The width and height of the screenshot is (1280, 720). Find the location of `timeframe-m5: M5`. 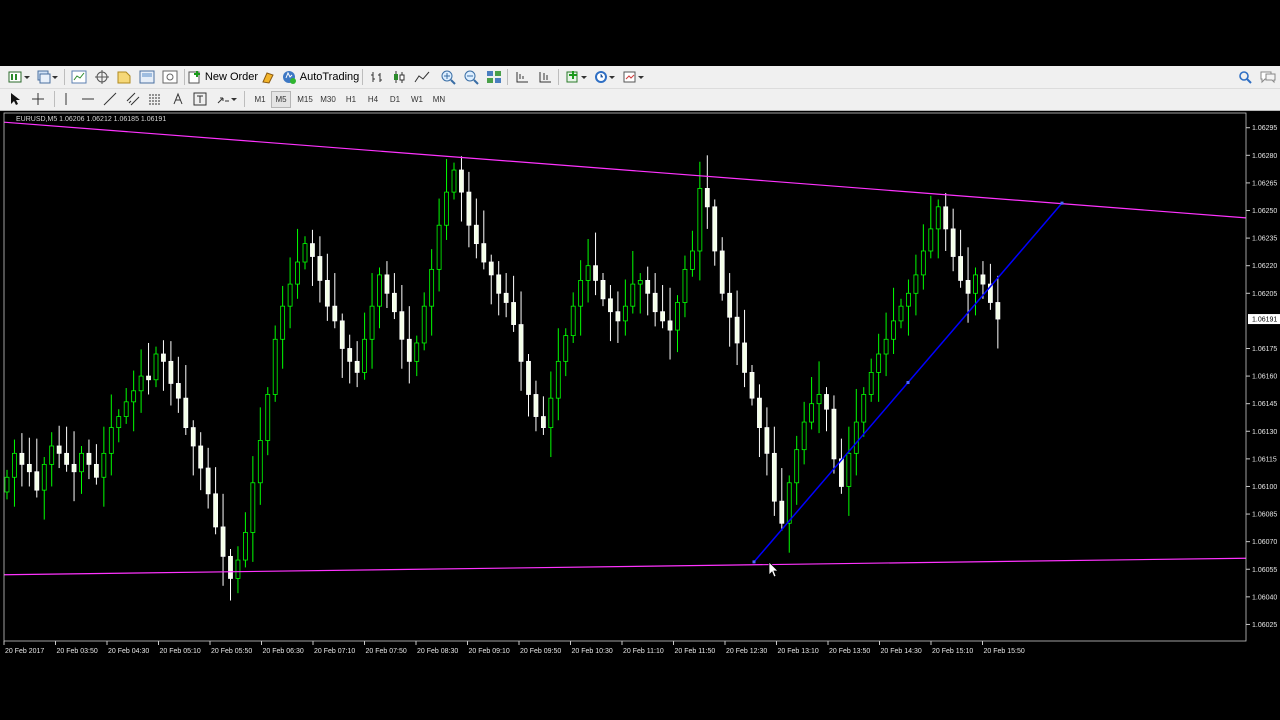

timeframe-m5: M5 is located at coordinates (281, 99).